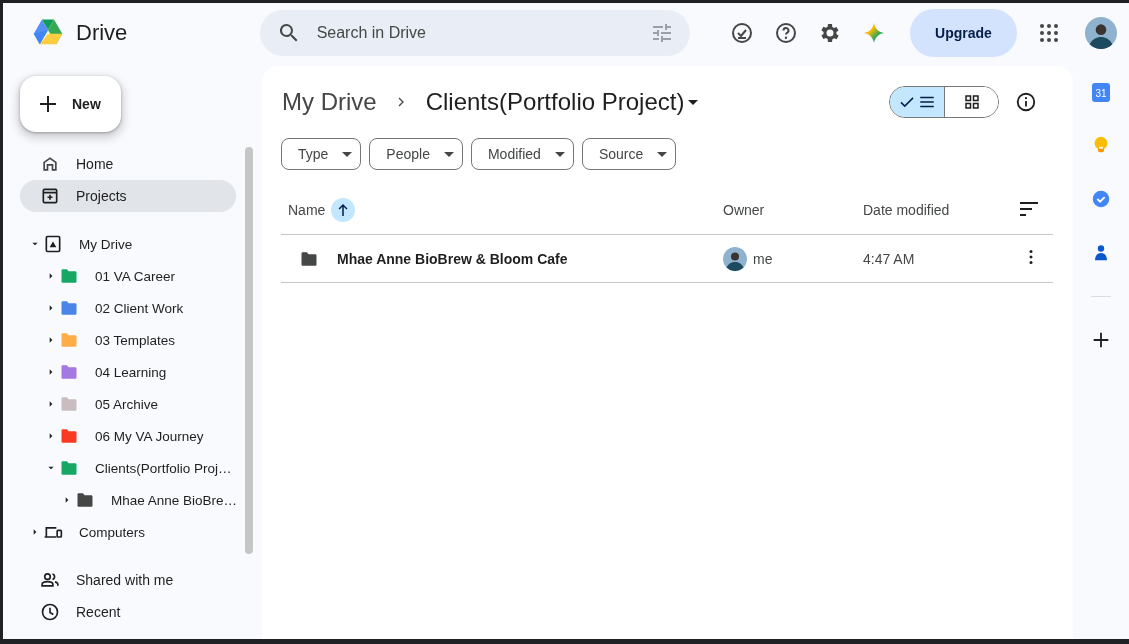 This screenshot has width=1129, height=644. Describe the element at coordinates (1101, 92) in the screenshot. I see `calendar-icon: 31` at that location.